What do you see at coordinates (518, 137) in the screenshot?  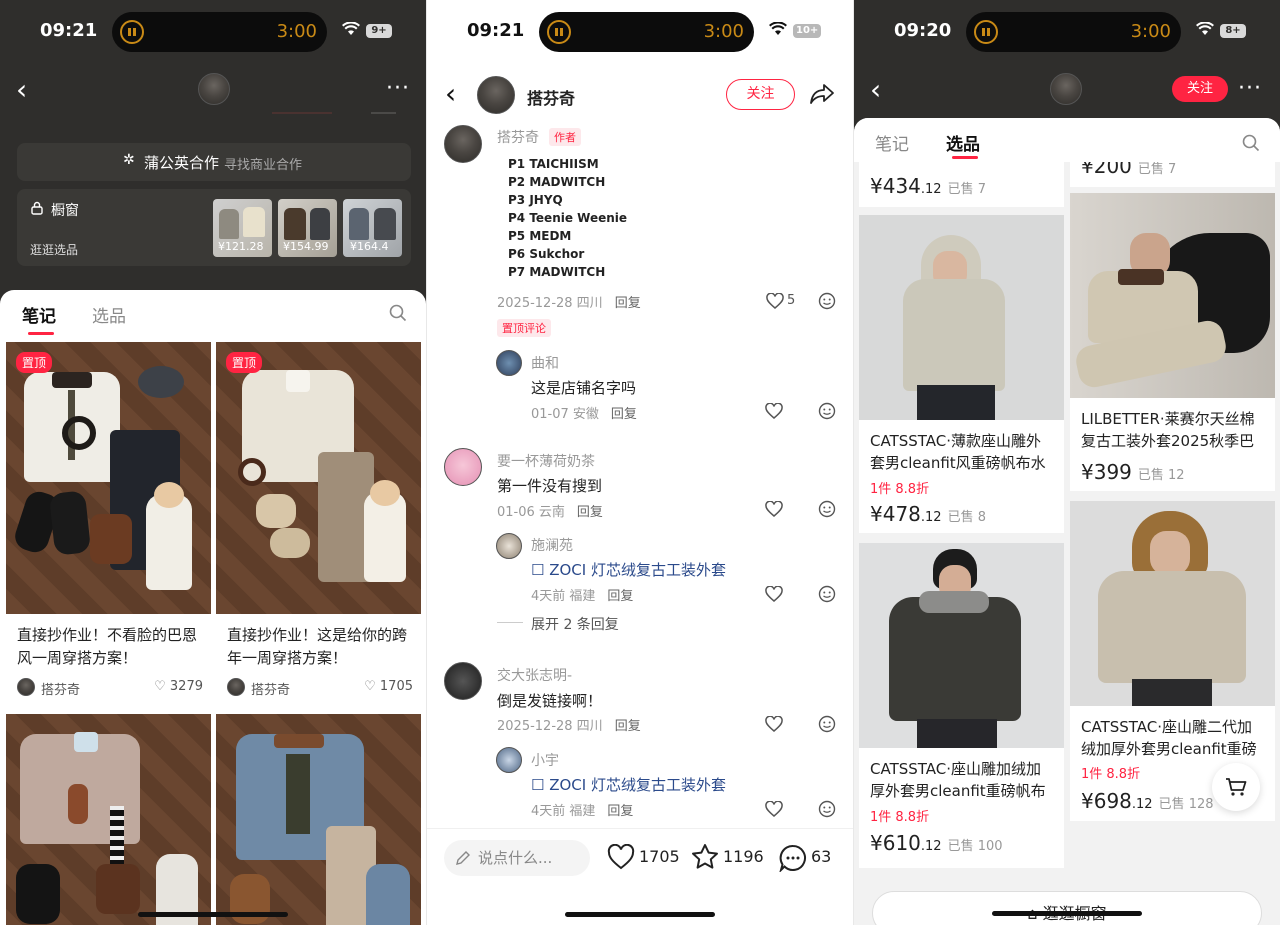 I see `commenter-name: 搭芬奇` at bounding box center [518, 137].